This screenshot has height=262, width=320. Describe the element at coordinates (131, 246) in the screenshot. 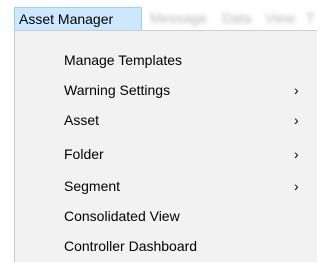

I see `menu-item-label: Controller Dashboard` at that location.